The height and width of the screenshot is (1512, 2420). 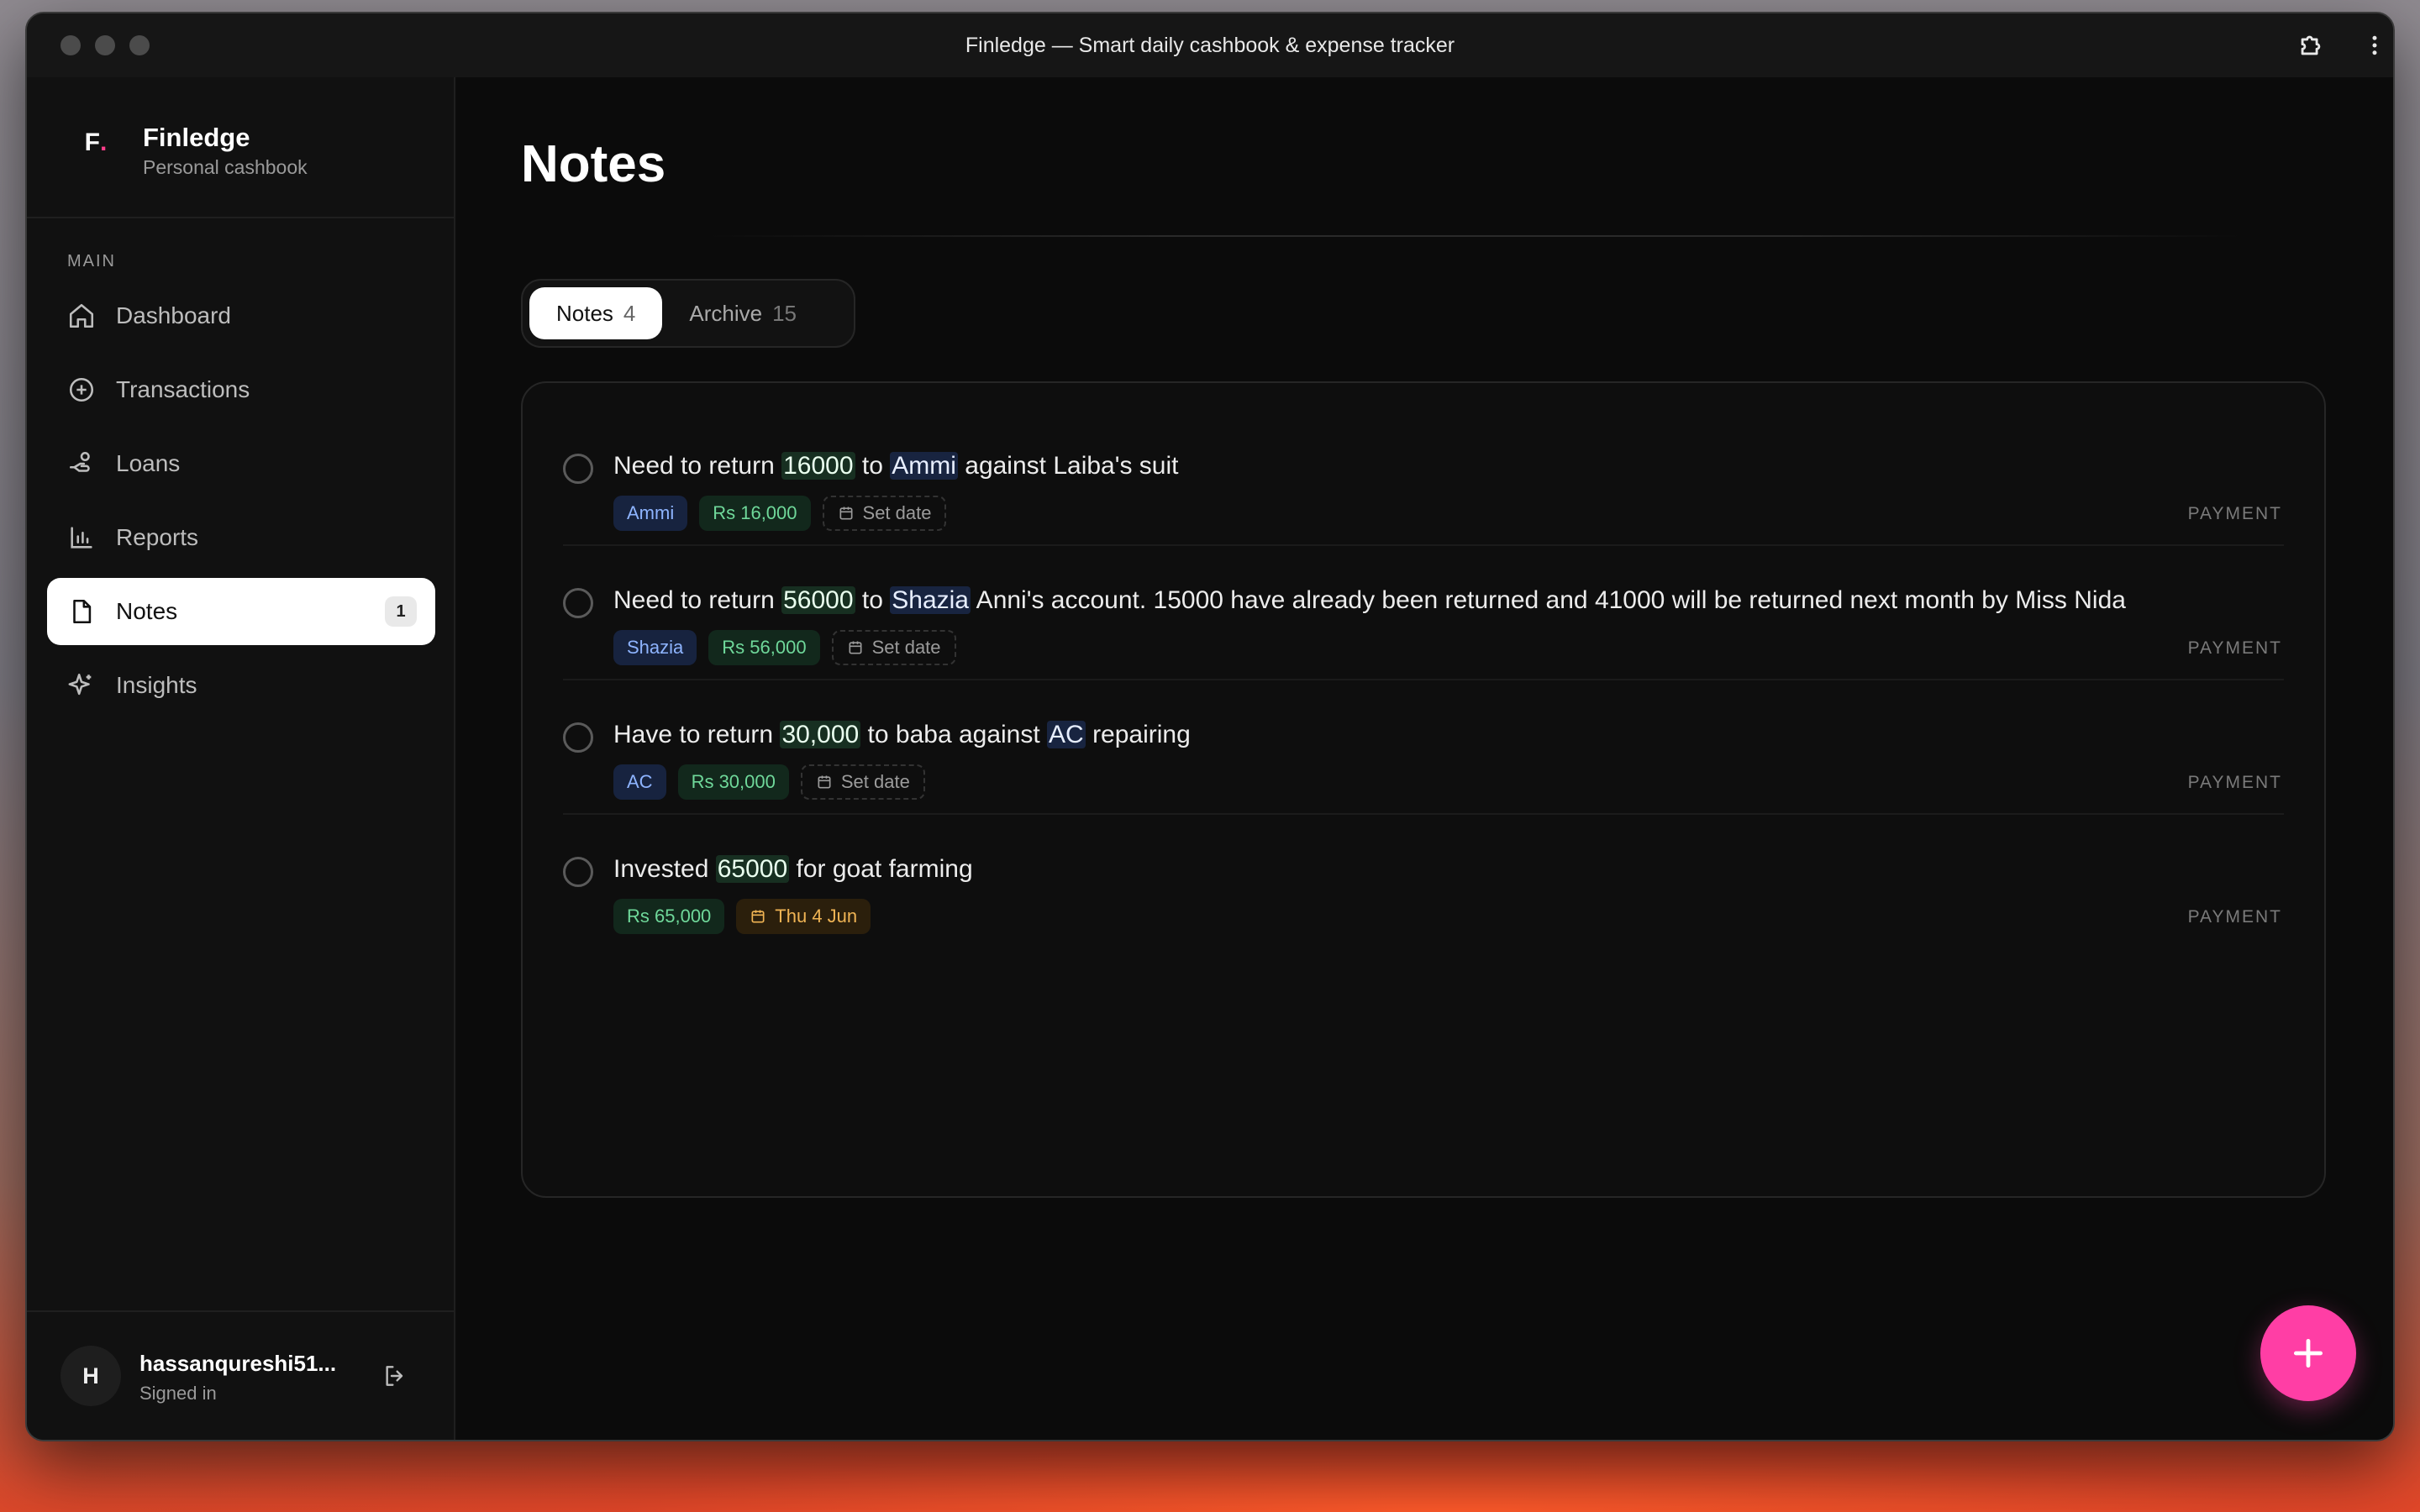 I want to click on name-highlight: Ammi, so click(x=924, y=466).